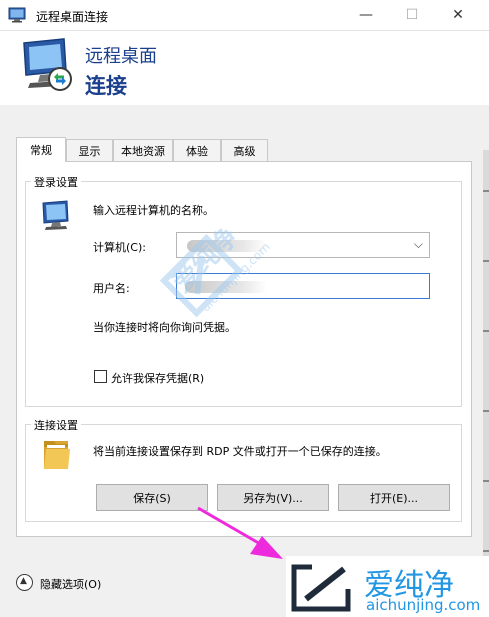 This screenshot has height=617, width=489. What do you see at coordinates (57, 216) in the screenshot?
I see `computer-icon` at bounding box center [57, 216].